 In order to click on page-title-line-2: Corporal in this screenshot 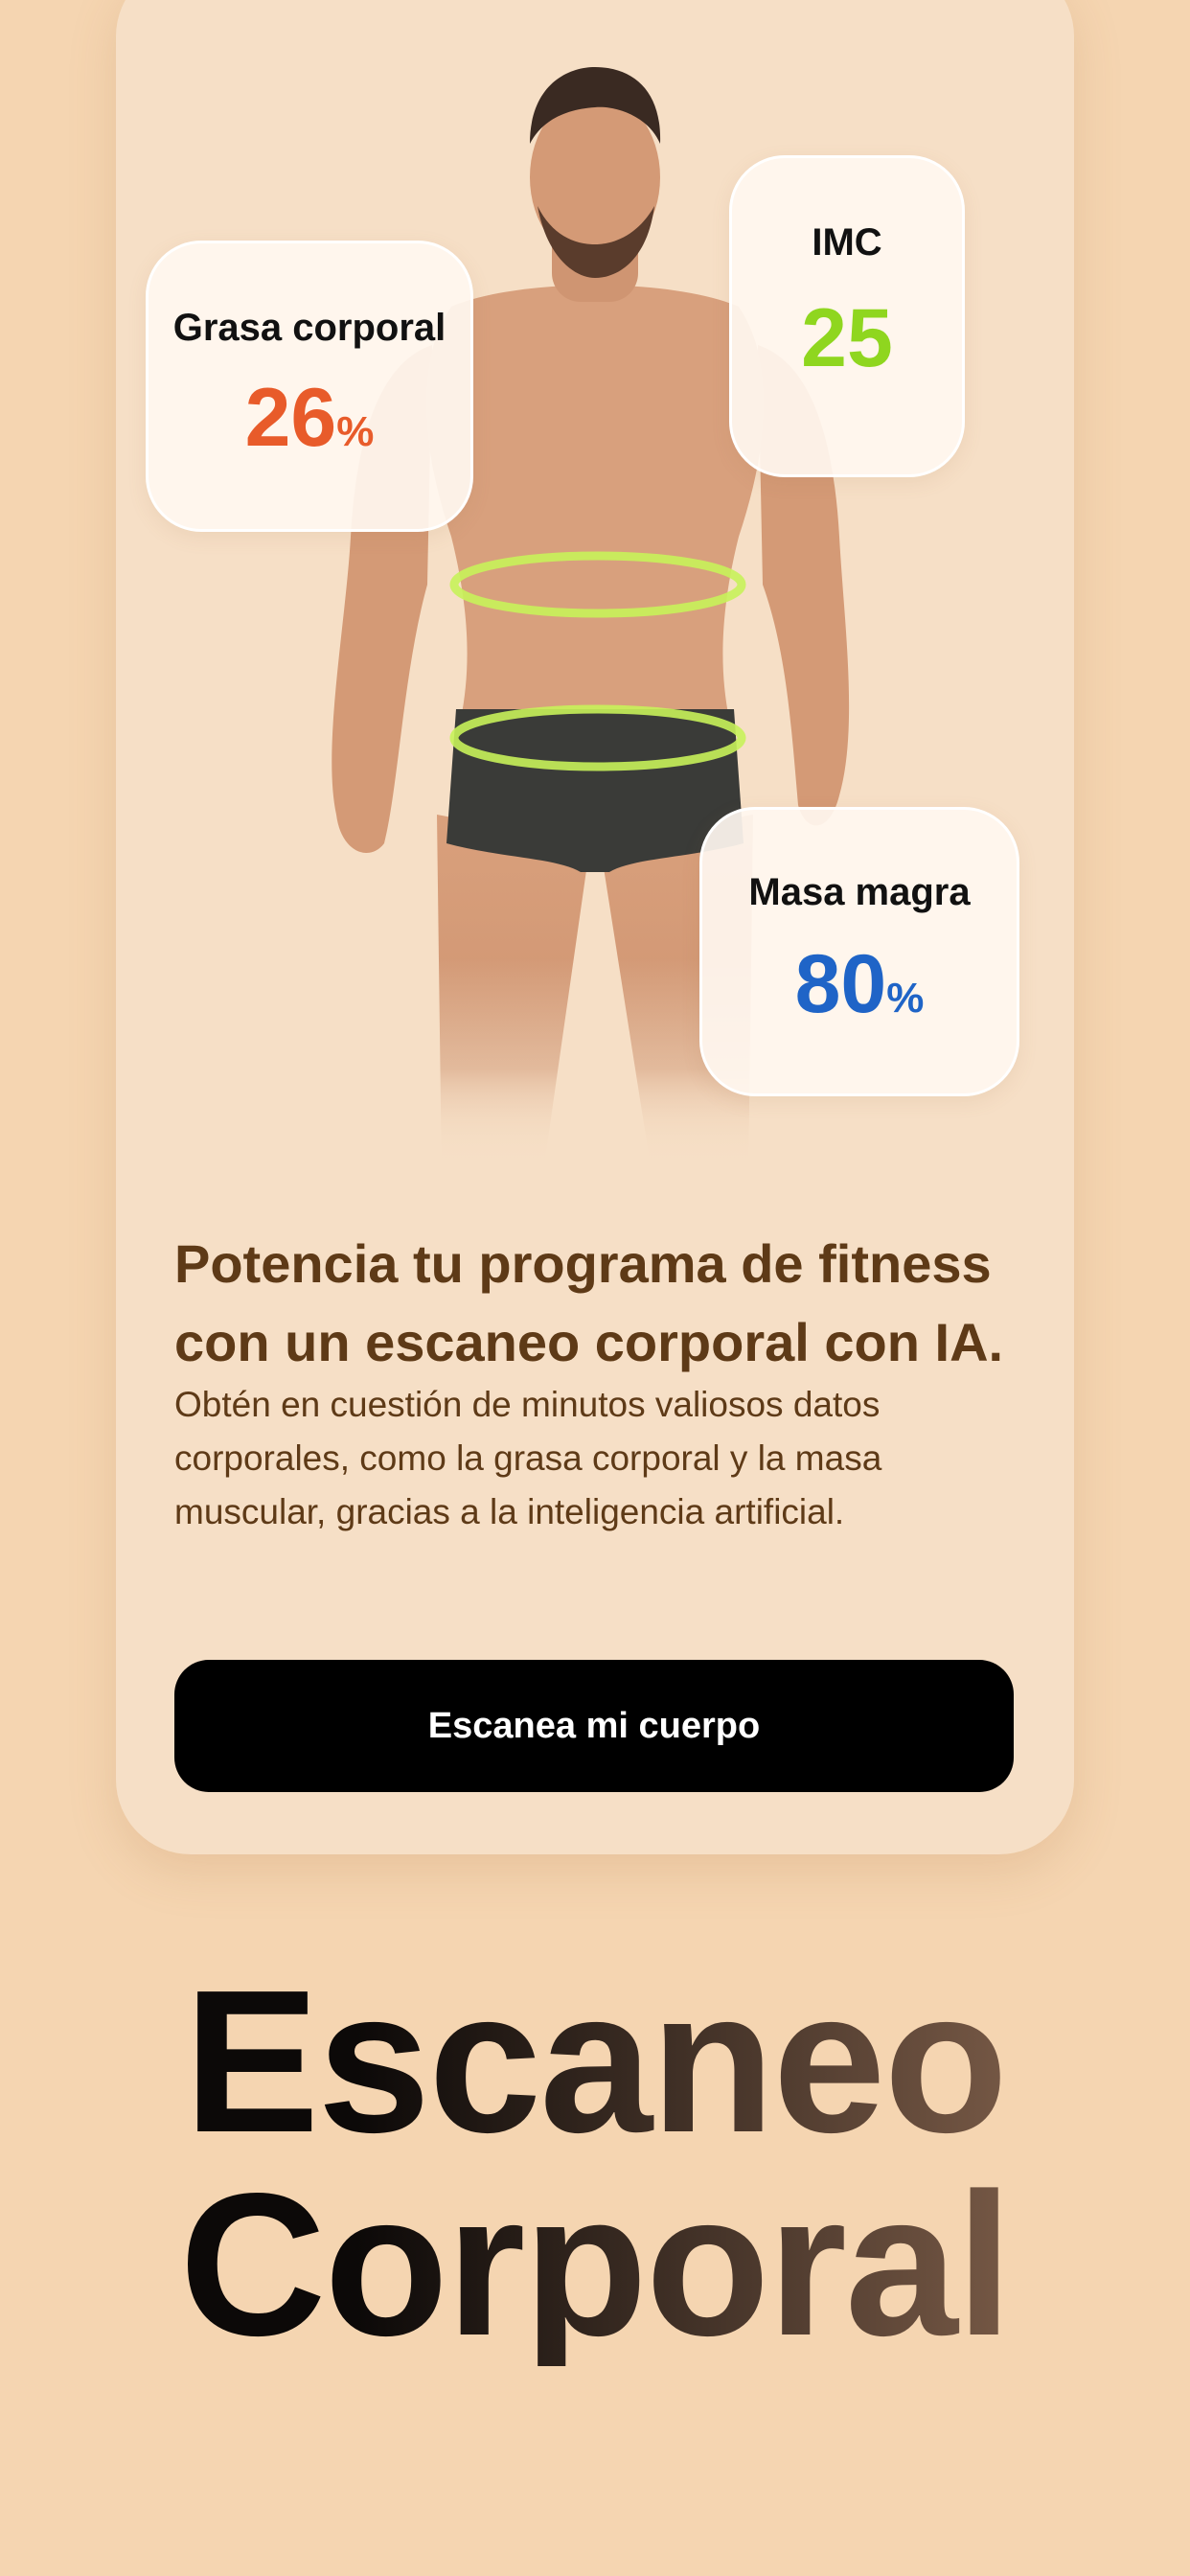, I will do `click(595, 2264)`.